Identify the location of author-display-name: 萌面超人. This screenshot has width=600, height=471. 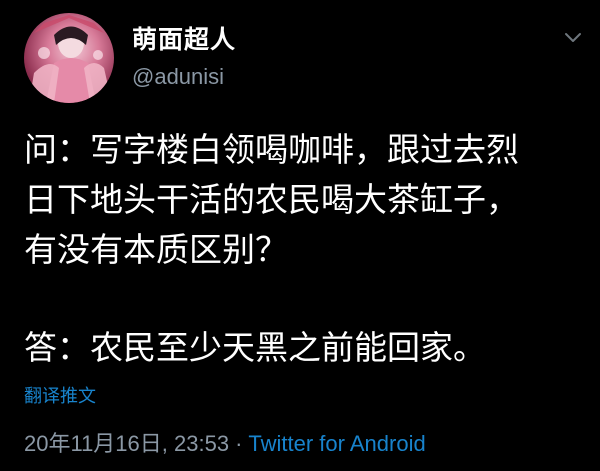
(184, 38).